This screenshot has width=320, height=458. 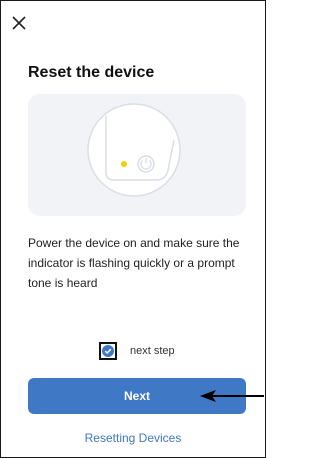 What do you see at coordinates (133, 438) in the screenshot?
I see `resetting-devices-link: Resetting Devices` at bounding box center [133, 438].